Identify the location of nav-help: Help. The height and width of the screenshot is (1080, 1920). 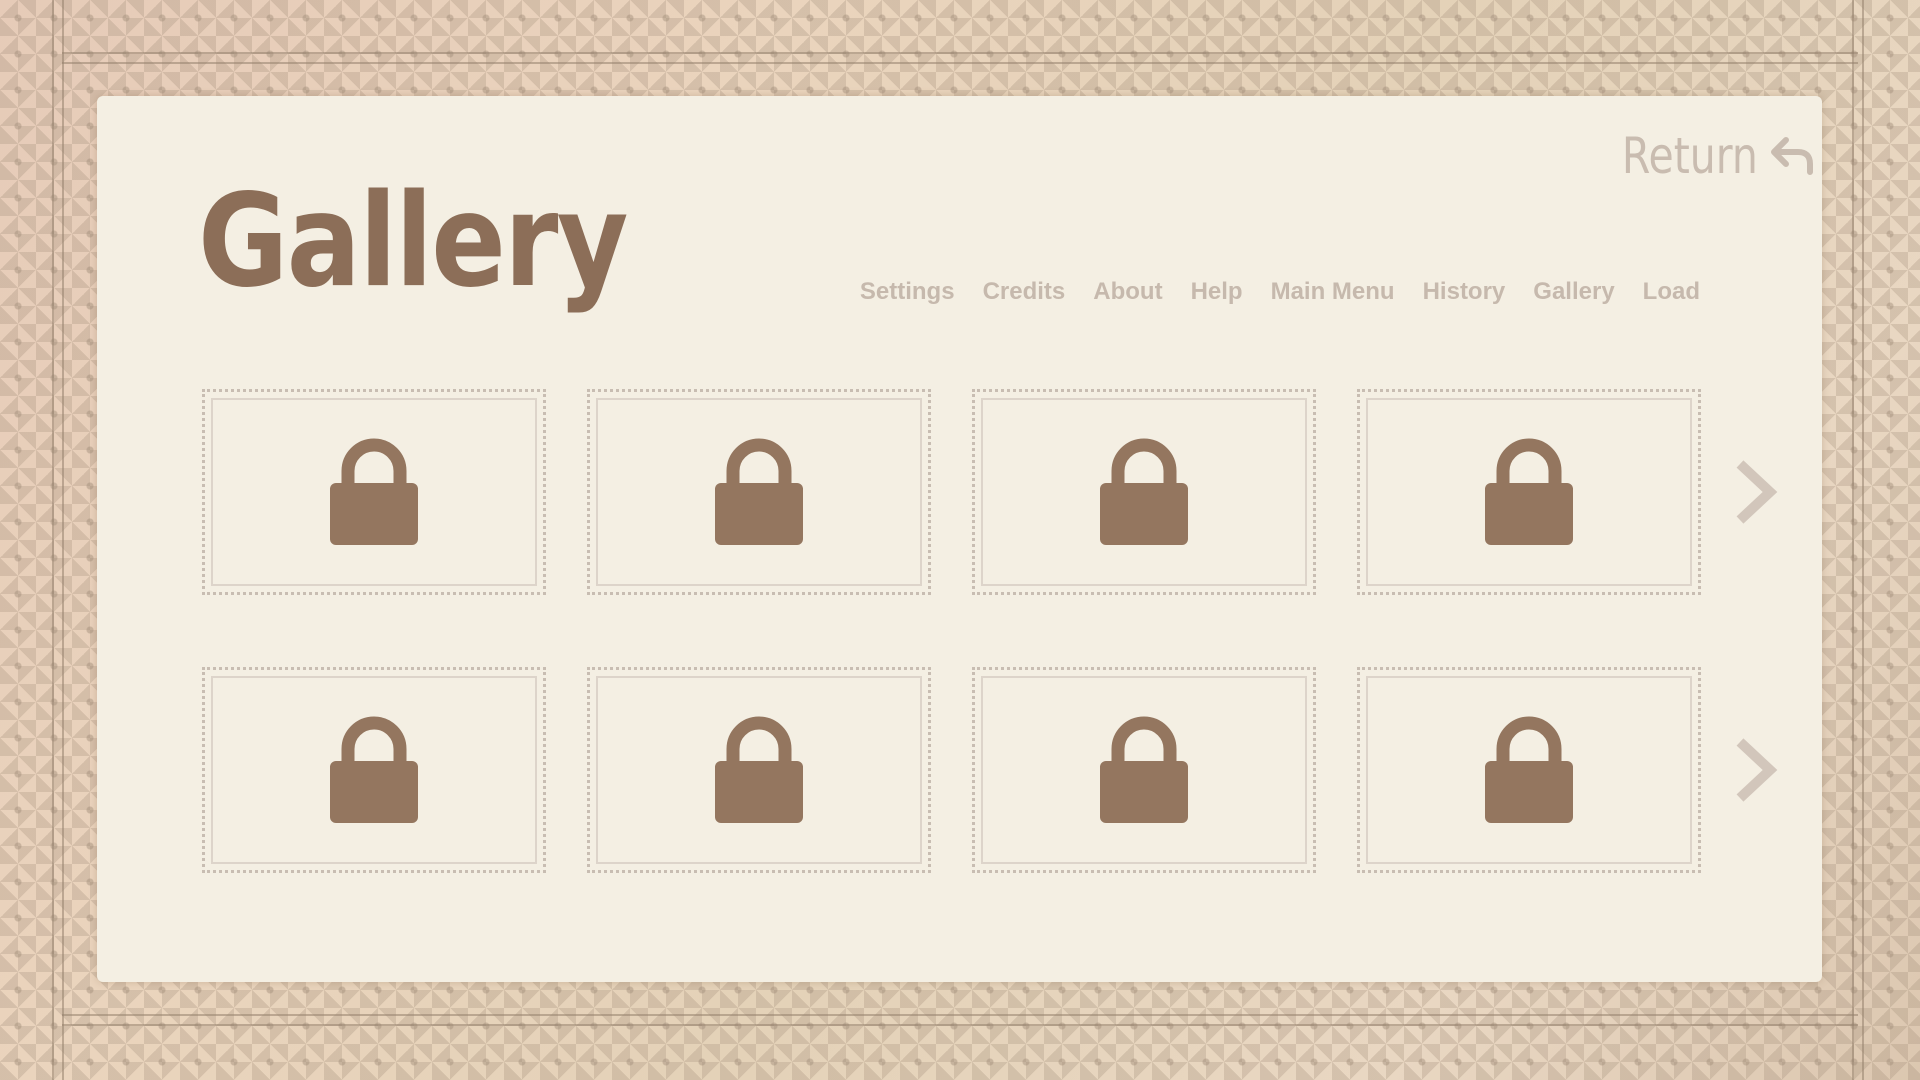
(1217, 292).